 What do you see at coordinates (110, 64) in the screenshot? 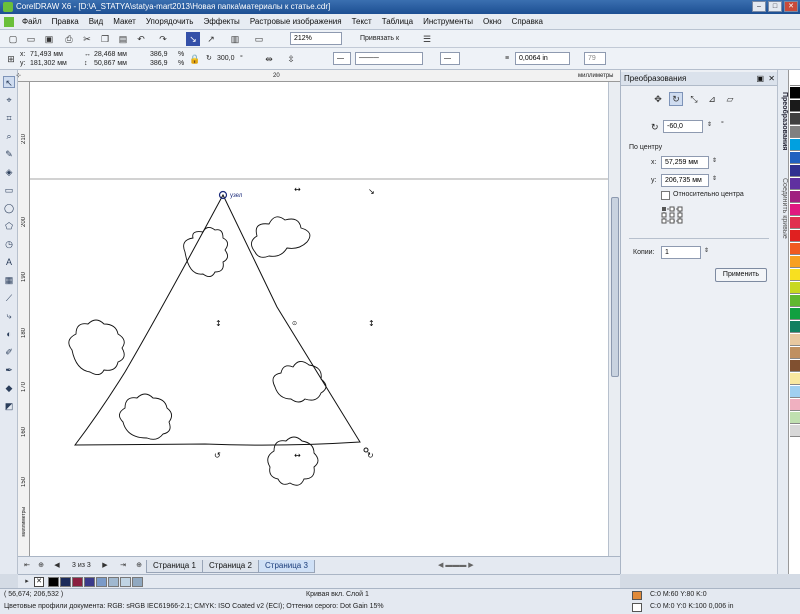
I see `height-field: 50,867 мм` at bounding box center [110, 64].